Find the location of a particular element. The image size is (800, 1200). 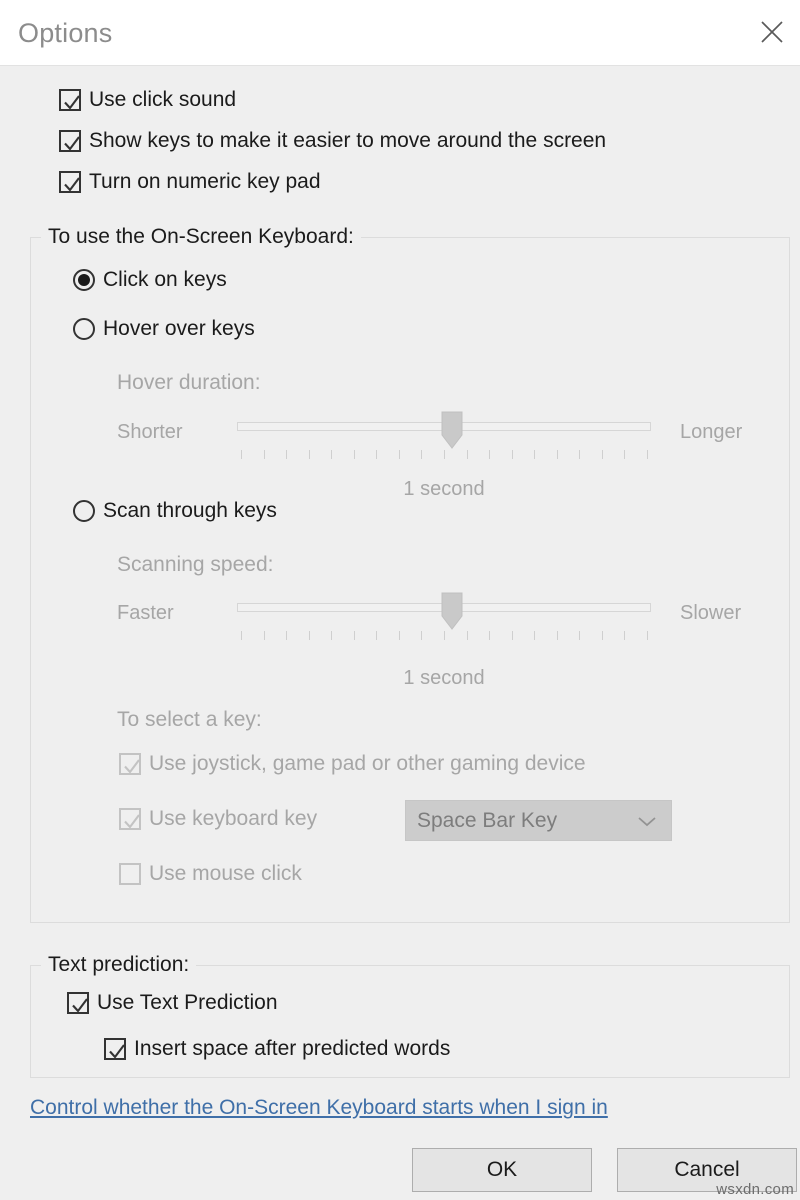

checkbox-use-click-sound: Use click sound is located at coordinates (147, 100).